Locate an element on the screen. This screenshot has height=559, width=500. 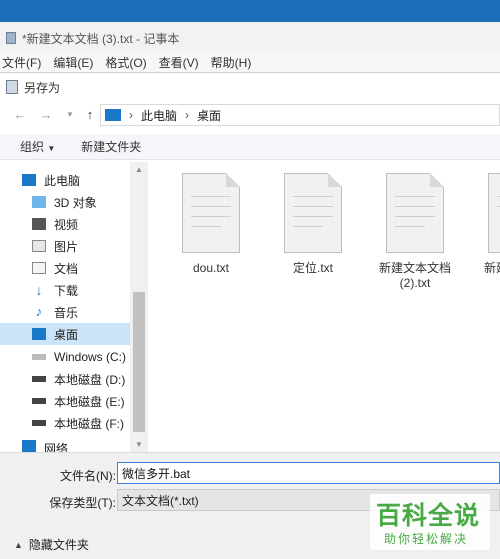
hide-folders-toggle: ▲ 隐藏文件夹 is located at coordinates (51, 544).